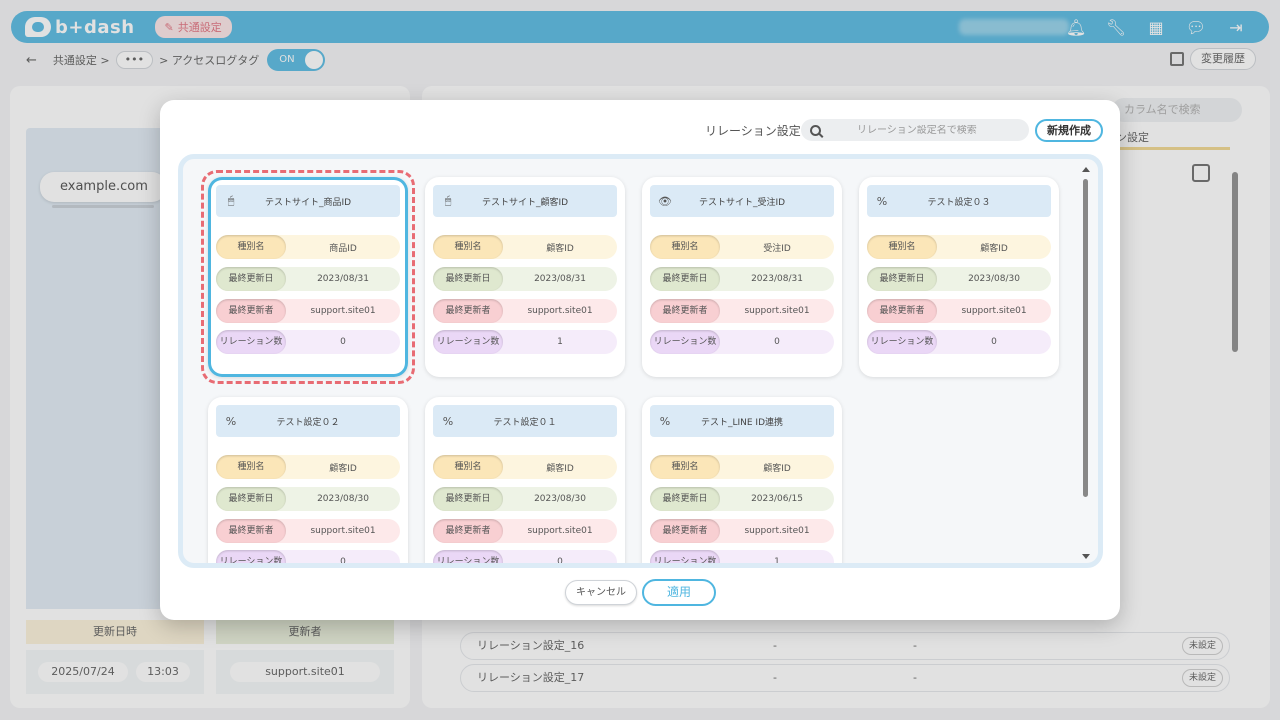 Image resolution: width=1280 pixels, height=720 pixels. I want to click on card-title: テストサイト_顧客ID, so click(525, 202).